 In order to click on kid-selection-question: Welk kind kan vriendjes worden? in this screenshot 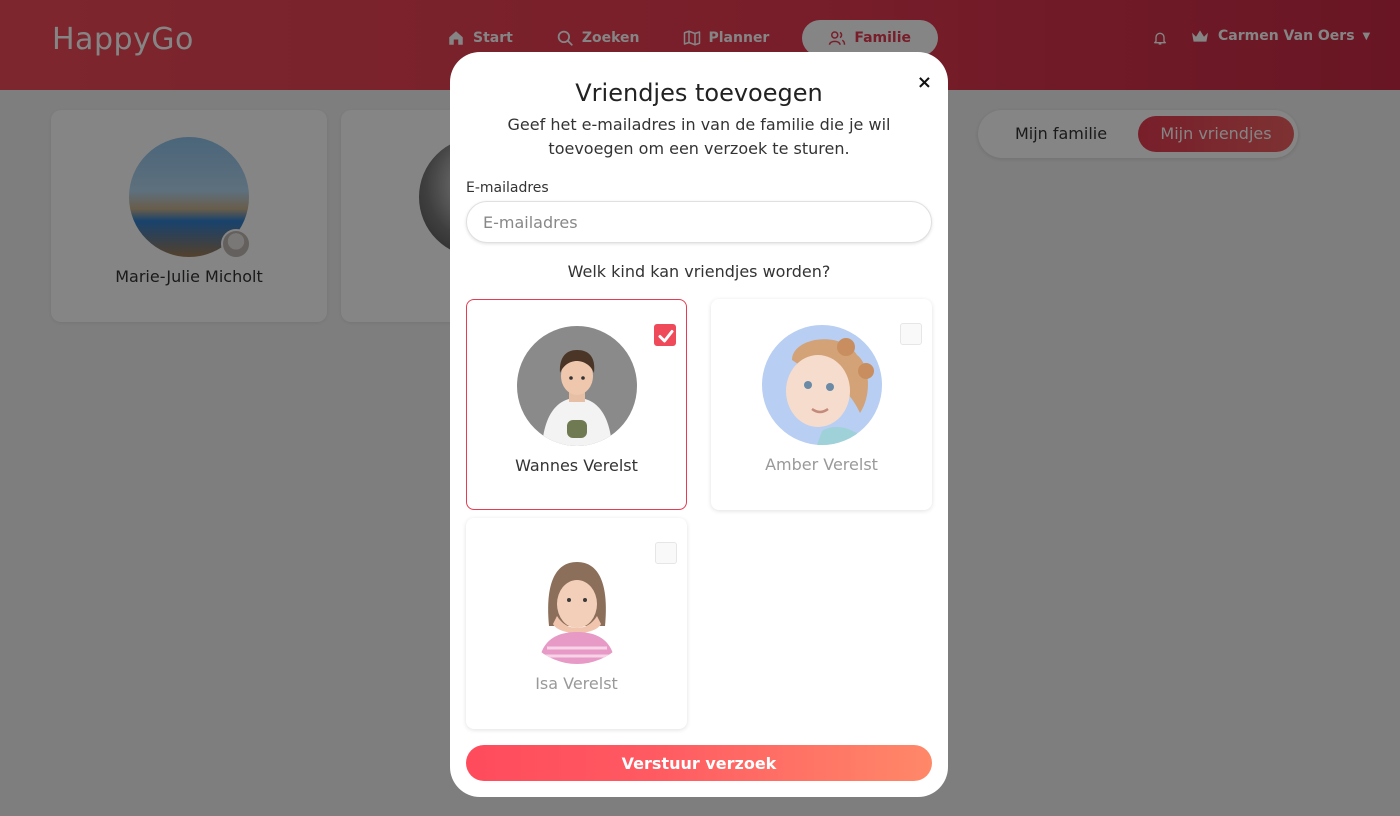, I will do `click(699, 271)`.